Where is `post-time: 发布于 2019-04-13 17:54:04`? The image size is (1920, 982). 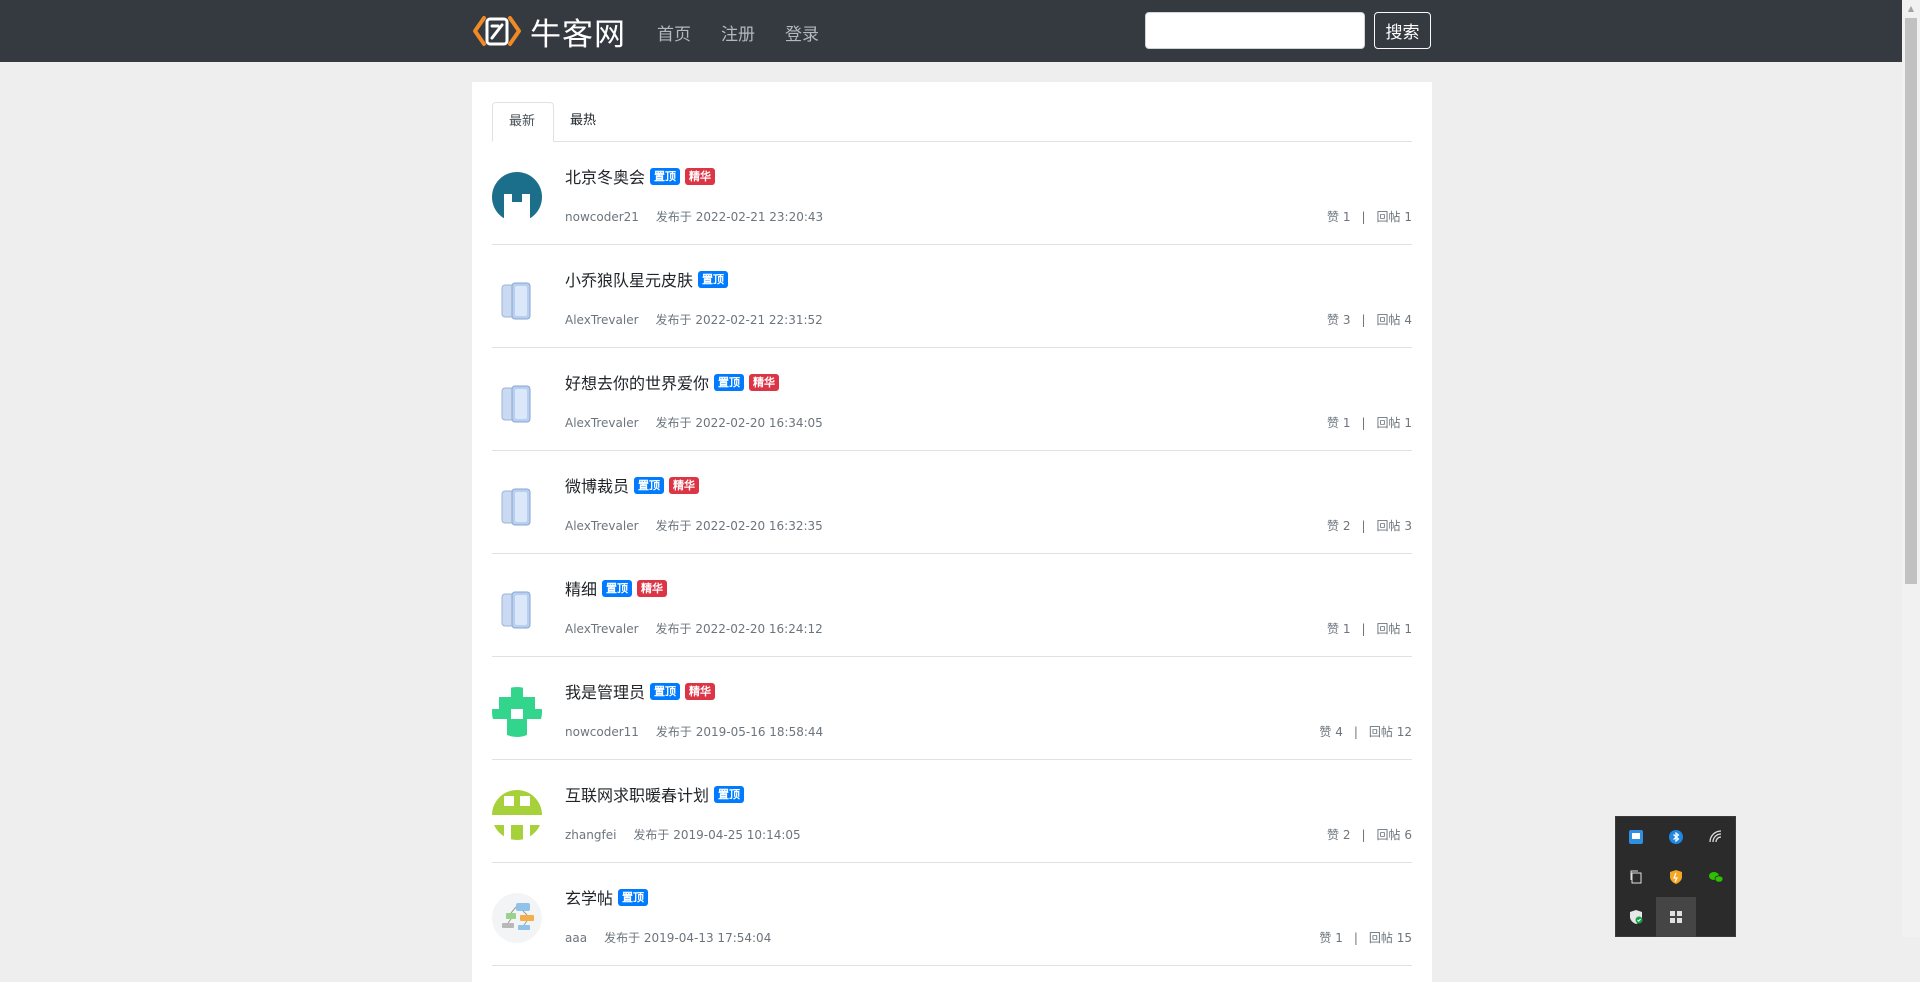 post-time: 发布于 2019-04-13 17:54:04 is located at coordinates (688, 938).